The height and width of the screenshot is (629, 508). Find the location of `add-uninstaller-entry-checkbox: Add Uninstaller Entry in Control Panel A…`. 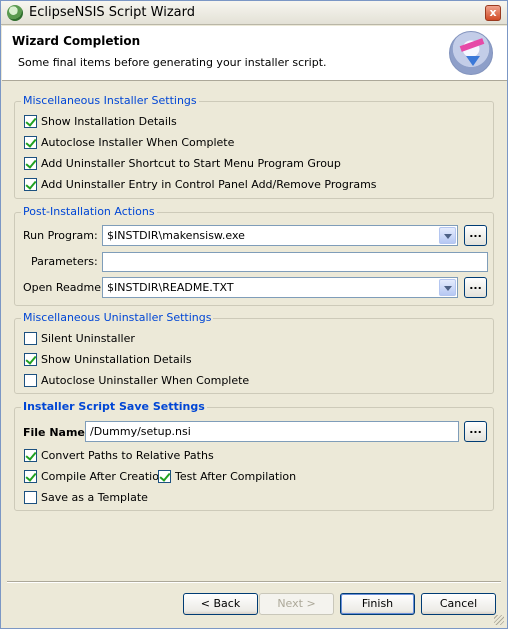

add-uninstaller-entry-checkbox: Add Uninstaller Entry in Control Panel A… is located at coordinates (200, 184).